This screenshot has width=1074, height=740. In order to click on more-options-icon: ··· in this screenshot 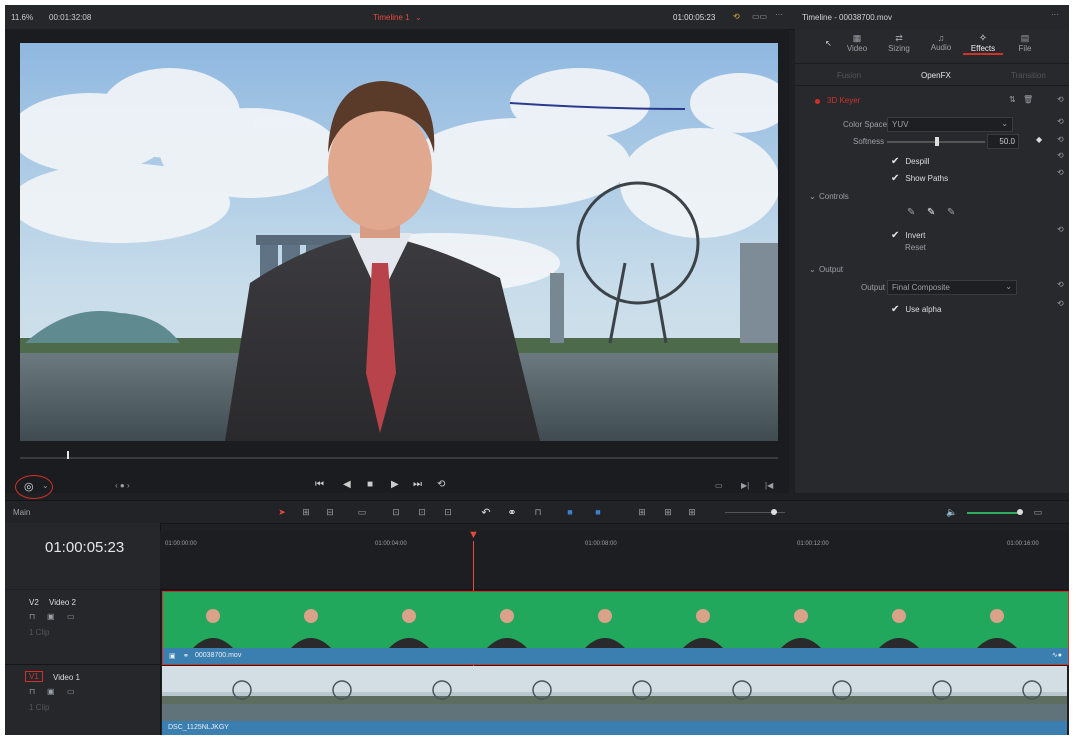, I will do `click(779, 14)`.